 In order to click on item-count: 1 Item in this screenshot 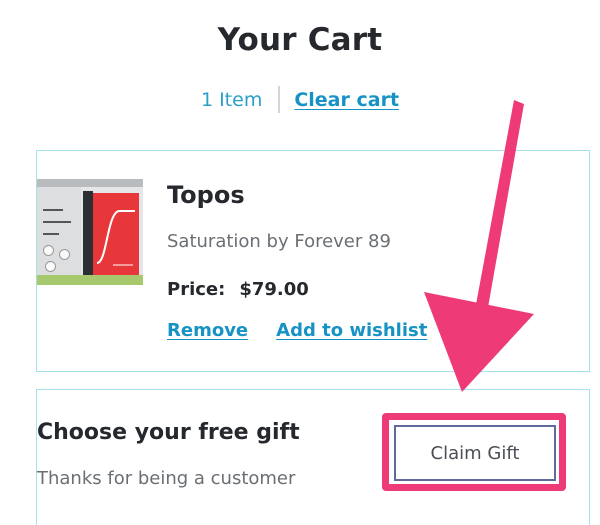, I will do `click(231, 99)`.